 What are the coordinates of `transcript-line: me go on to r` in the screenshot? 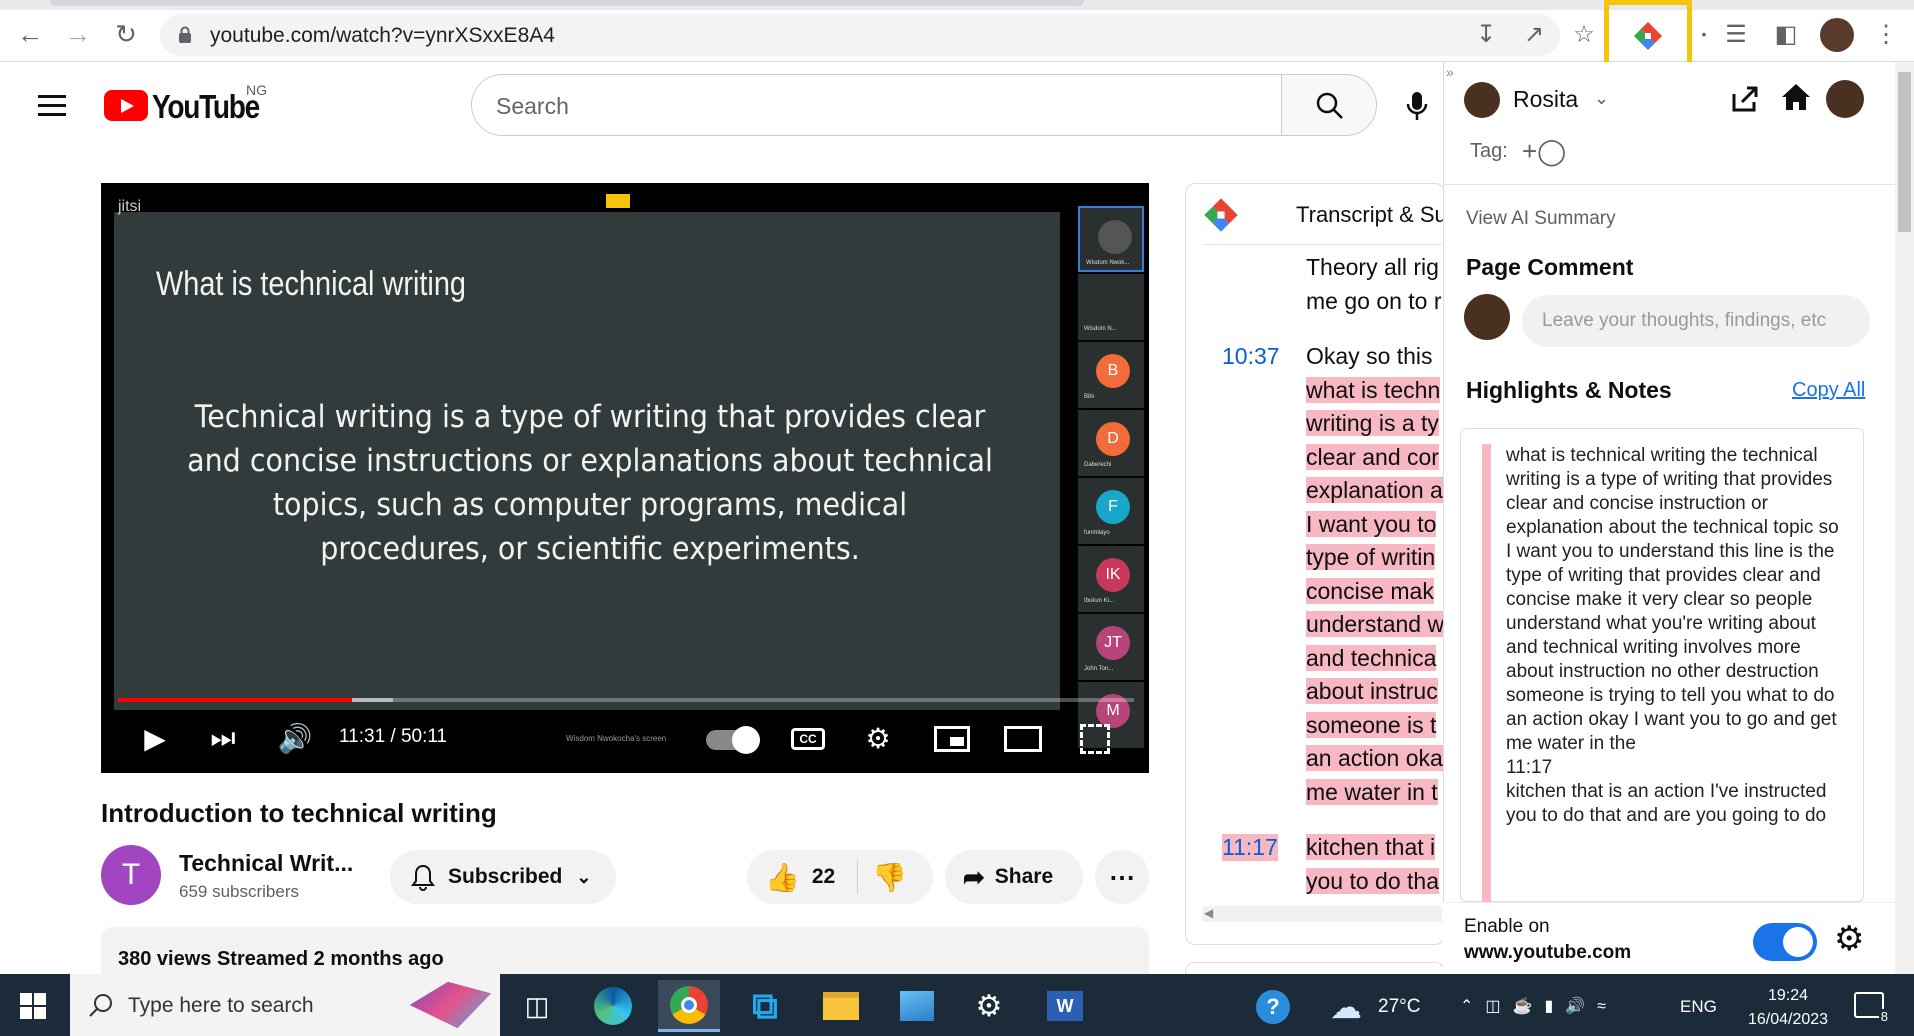 It's located at (1374, 301).